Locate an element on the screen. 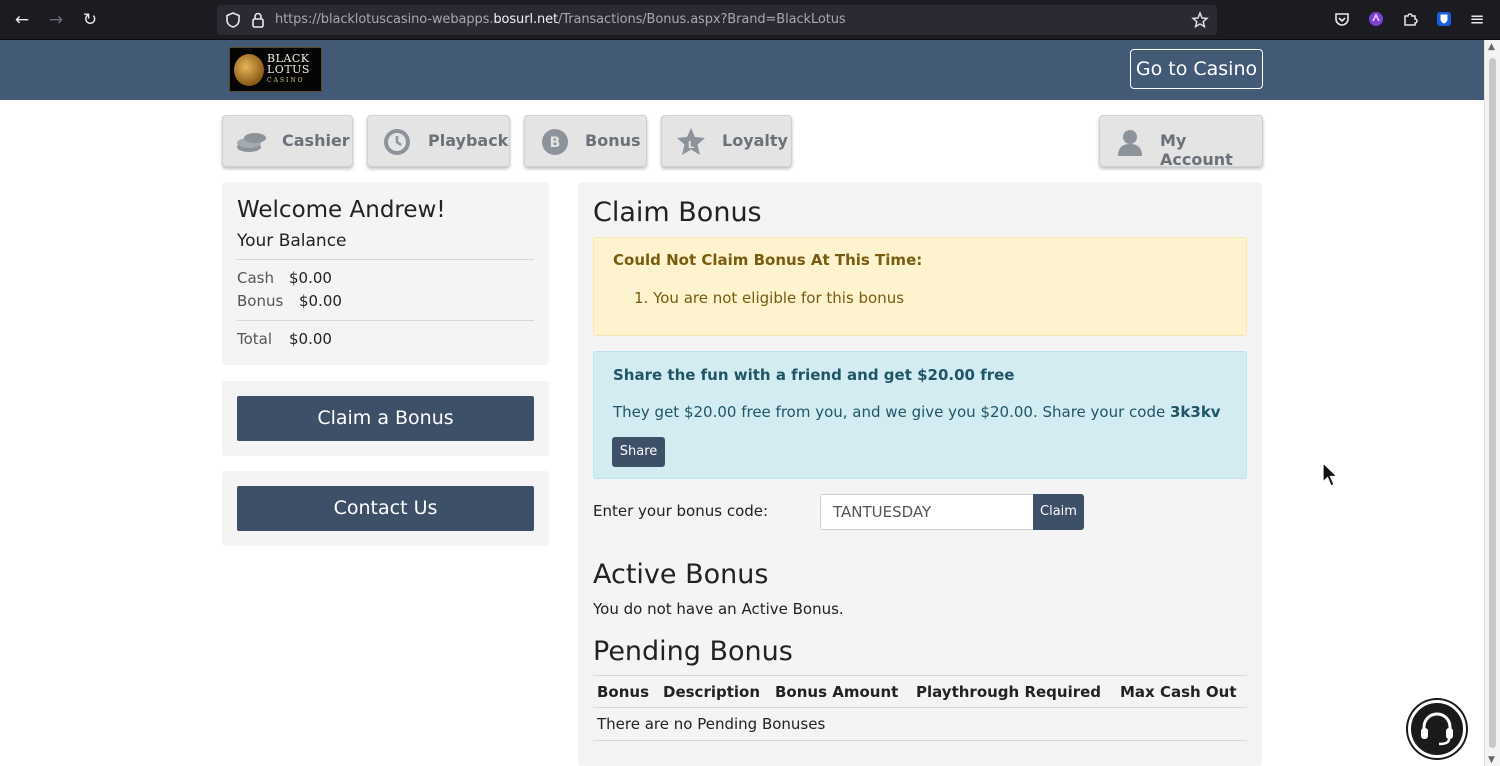  page-scrollbar: ▲ ▼ is located at coordinates (1492, 403).